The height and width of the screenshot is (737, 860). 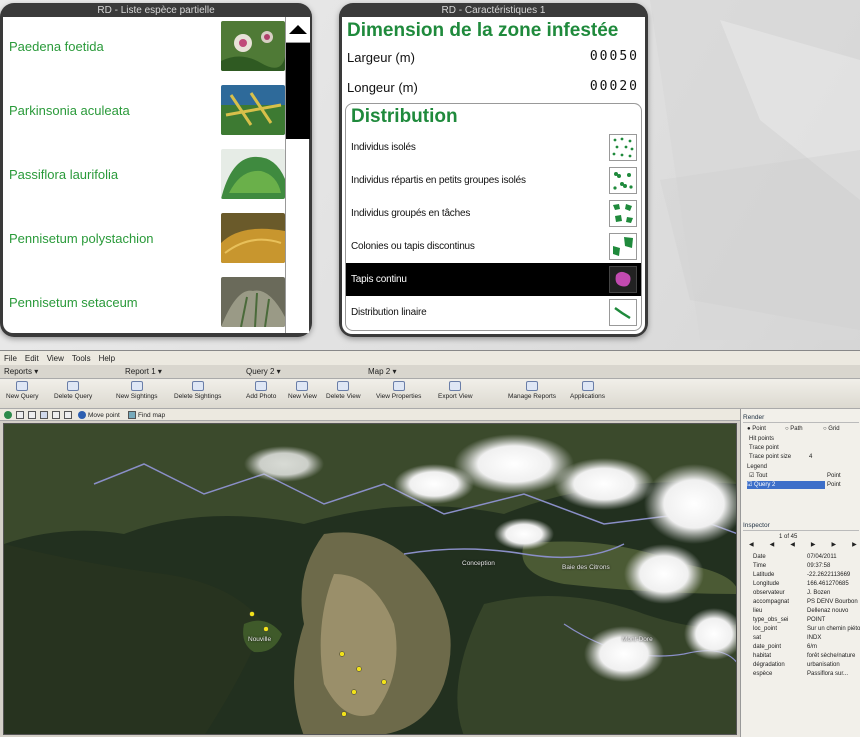 I want to click on scroll-thumb, so click(x=298, y=91).